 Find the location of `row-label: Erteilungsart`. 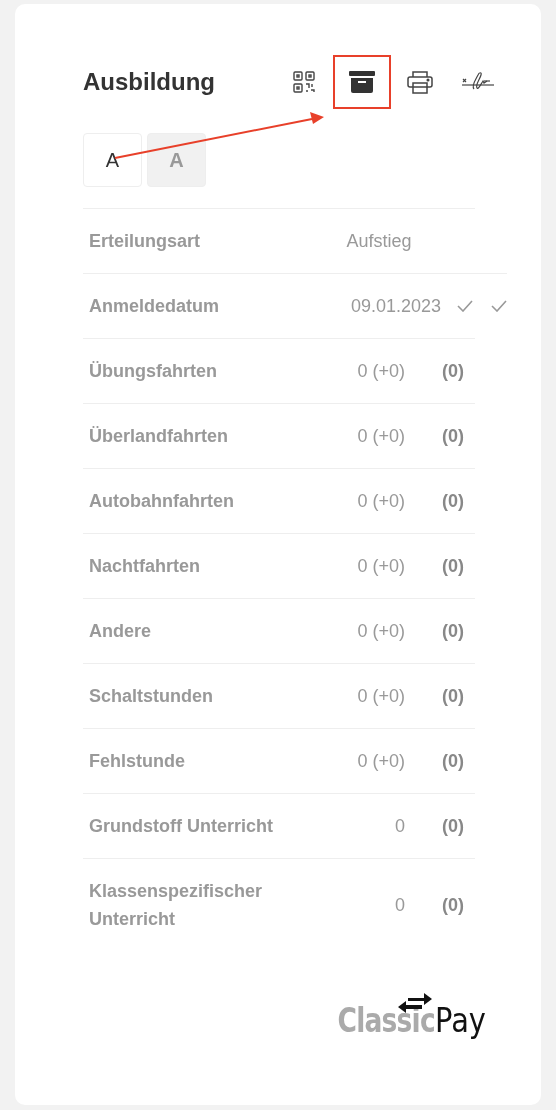

row-label: Erteilungsart is located at coordinates (145, 241).